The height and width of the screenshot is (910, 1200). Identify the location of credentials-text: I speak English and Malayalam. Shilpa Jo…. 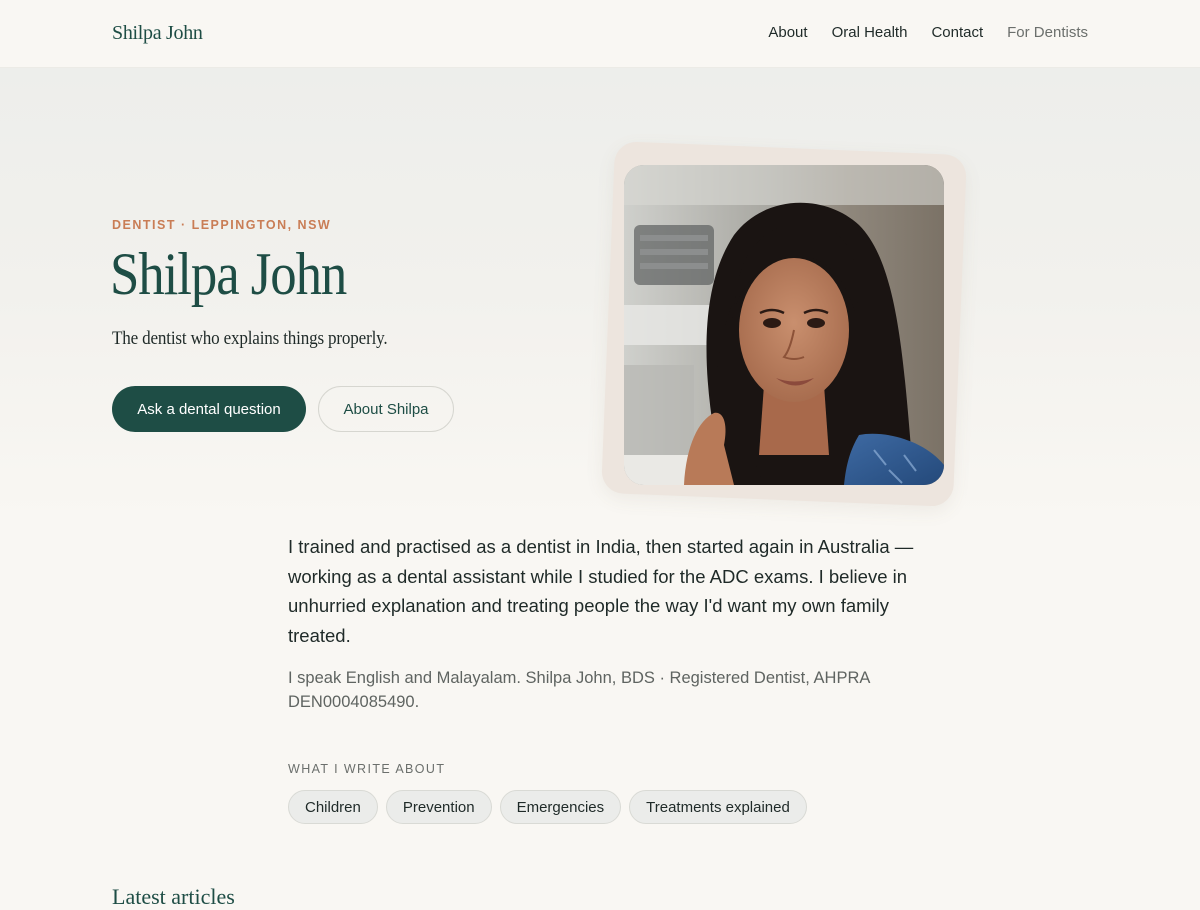
(579, 690).